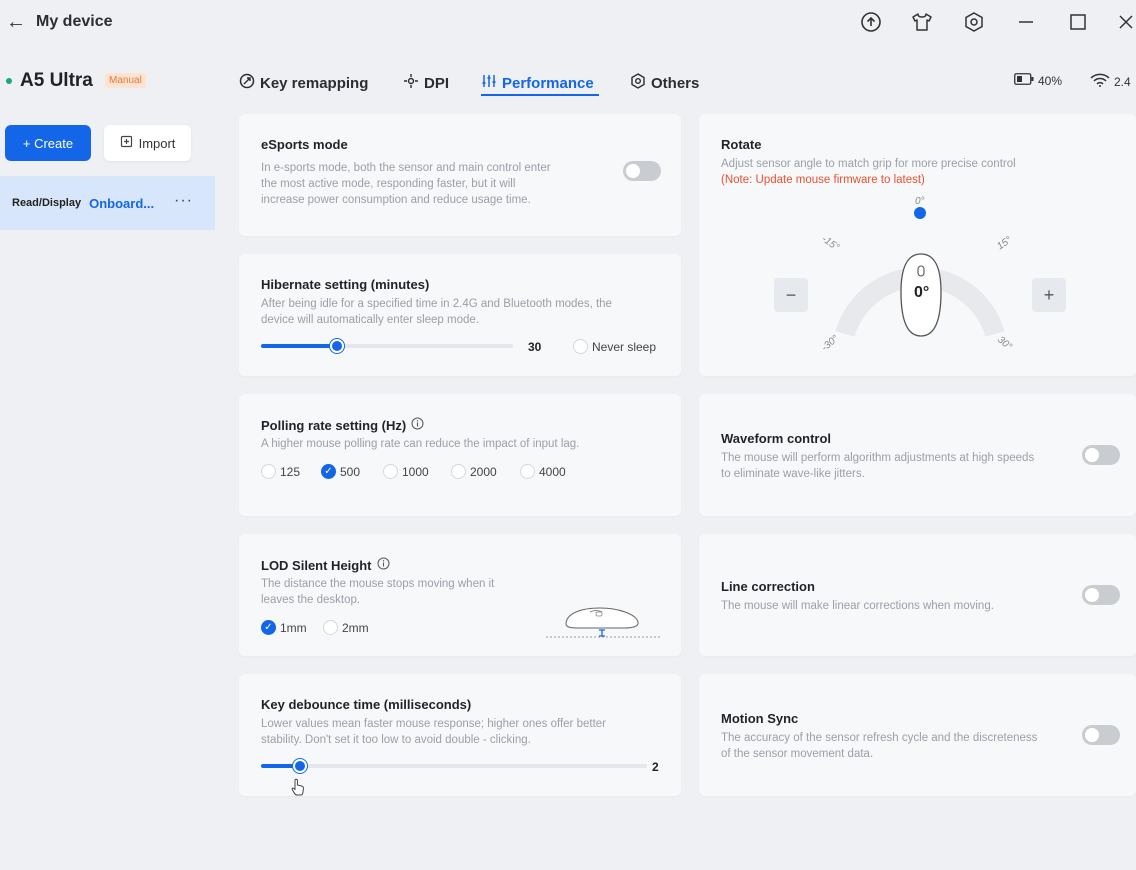 The height and width of the screenshot is (870, 1136). Describe the element at coordinates (334, 425) in the screenshot. I see `polling-title-text: Polling rate setting (Hz)` at that location.